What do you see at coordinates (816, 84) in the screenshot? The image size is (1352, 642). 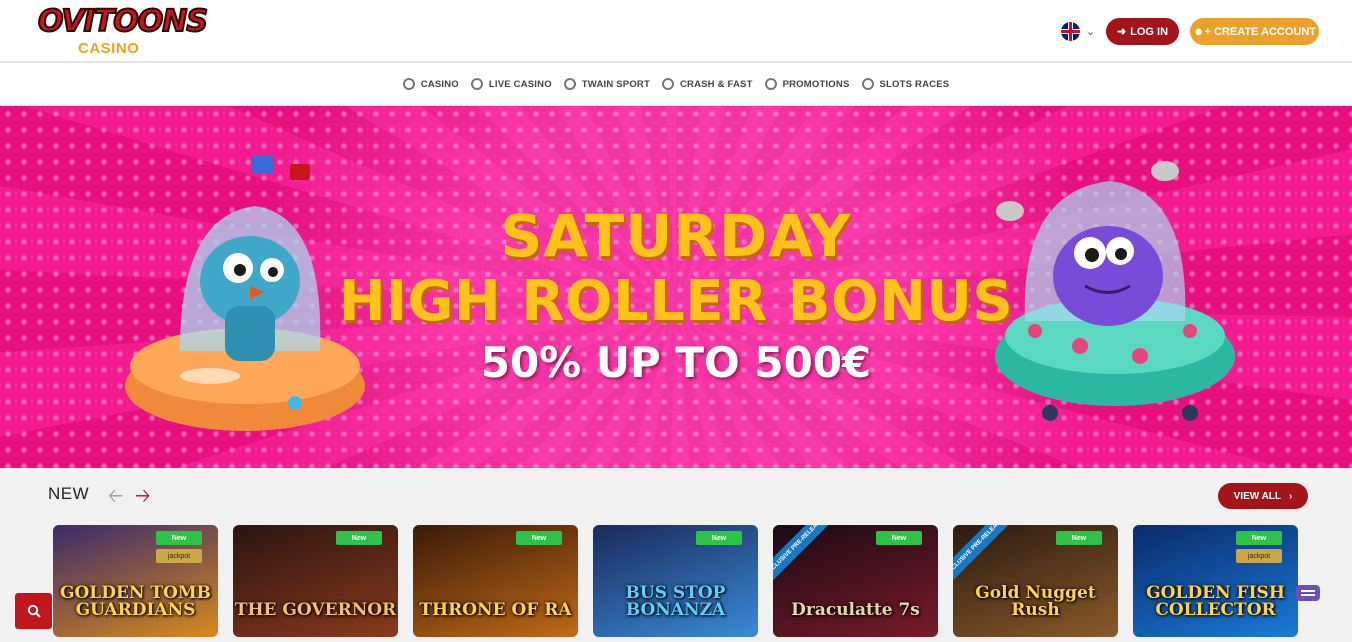 I see `nav-label: PROMOTIONS` at bounding box center [816, 84].